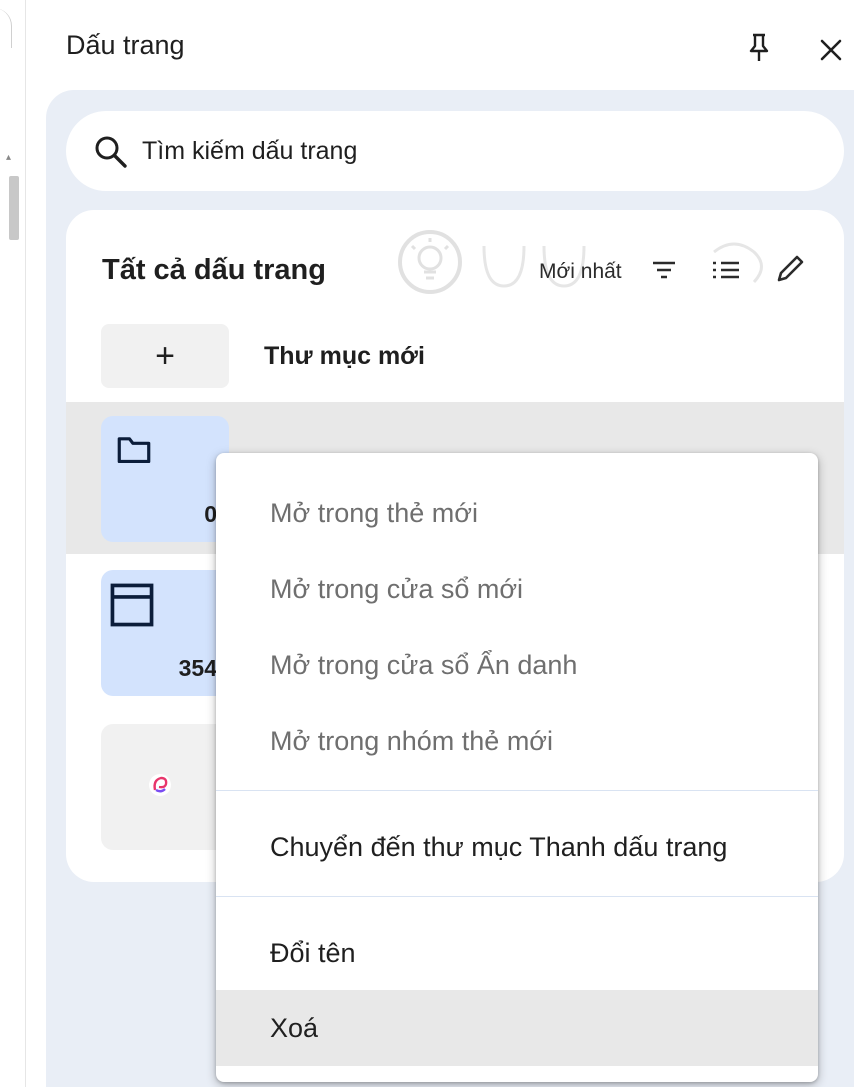 Image resolution: width=854 pixels, height=1087 pixels. I want to click on menu-item-open-new-window: Mở trong cửa sổ mới, so click(517, 589).